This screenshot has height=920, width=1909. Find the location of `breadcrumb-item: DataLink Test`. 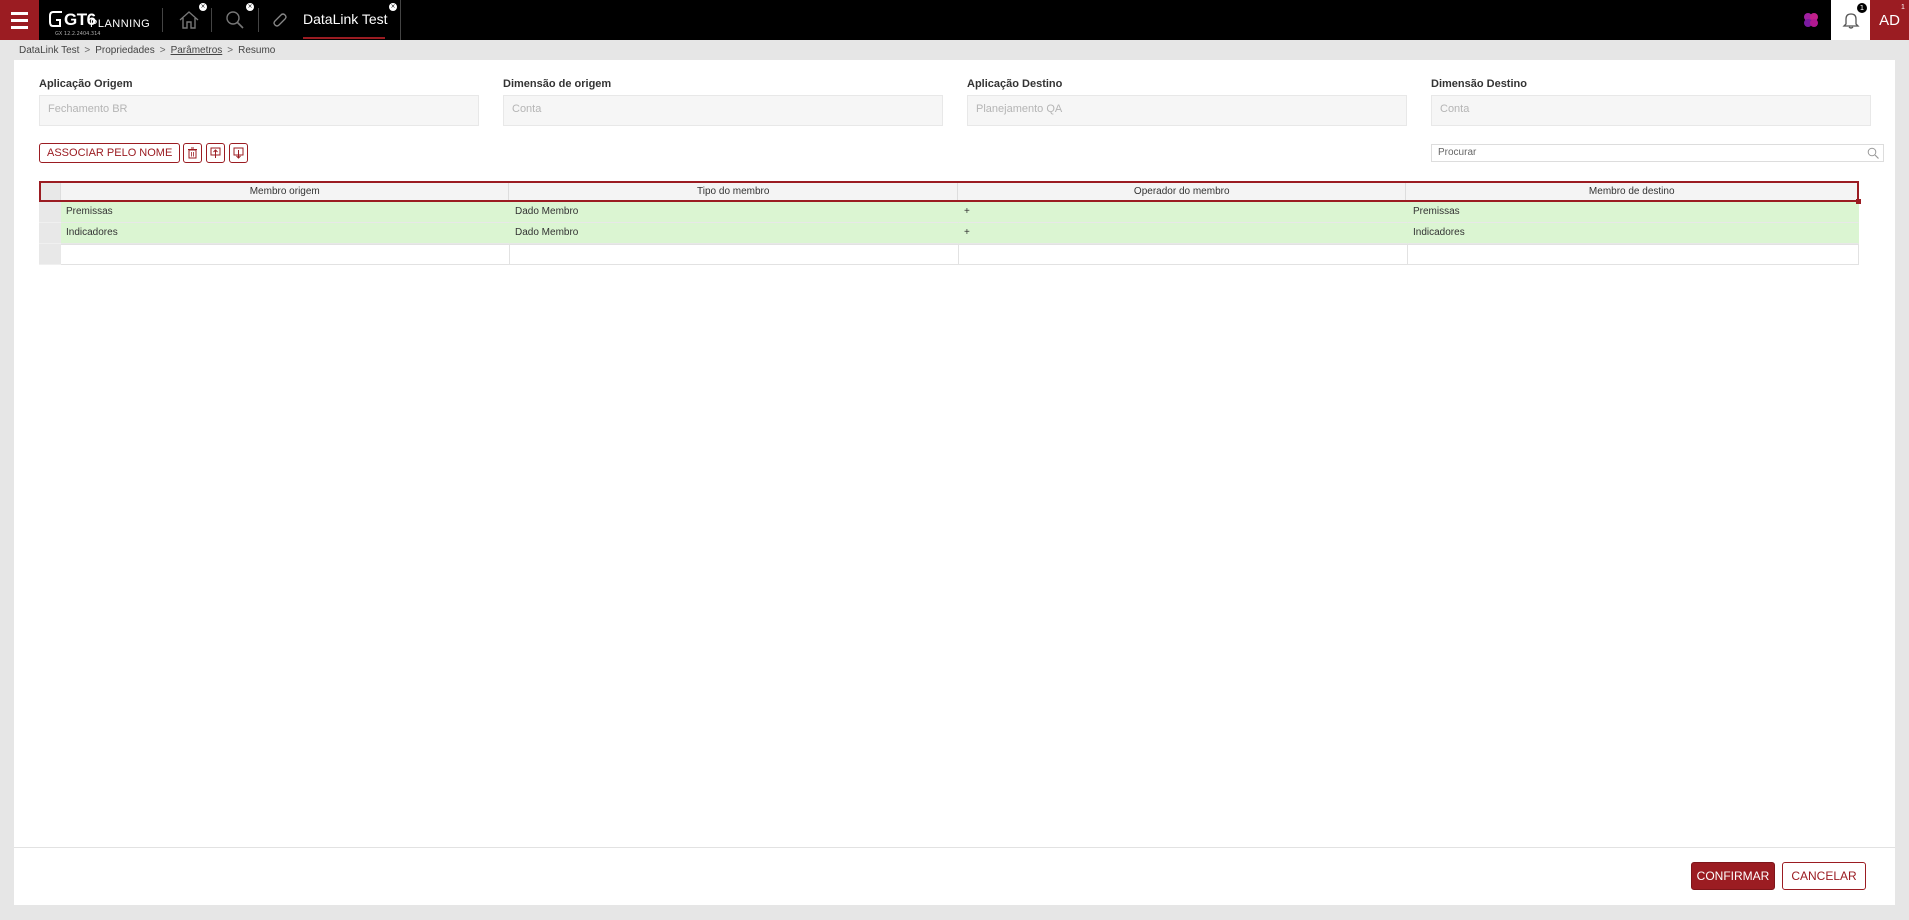

breadcrumb-item: DataLink Test is located at coordinates (49, 50).